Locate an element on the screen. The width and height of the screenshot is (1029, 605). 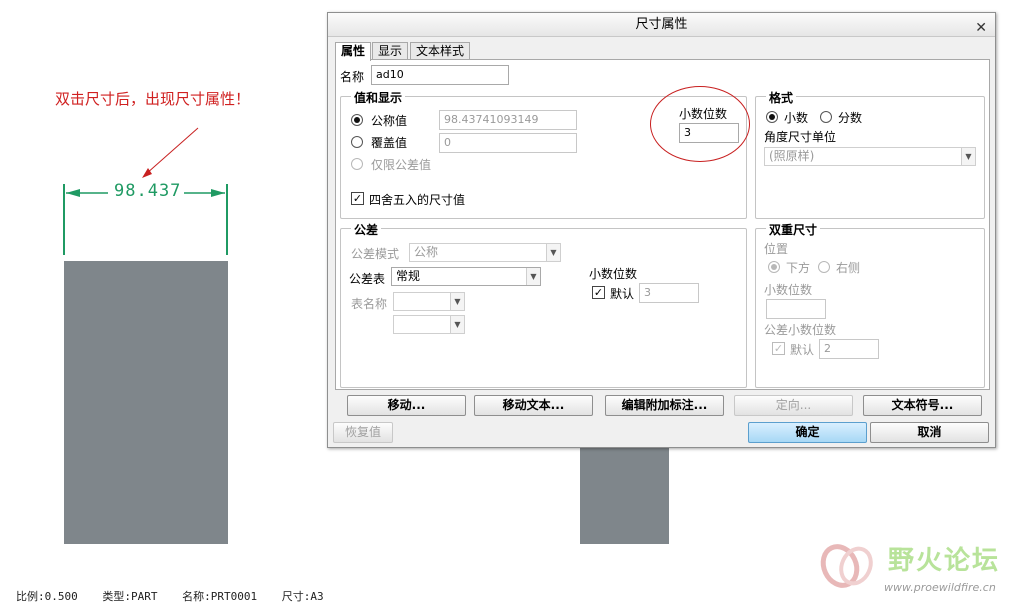
tol-table-label: 公差表 is located at coordinates (367, 279).